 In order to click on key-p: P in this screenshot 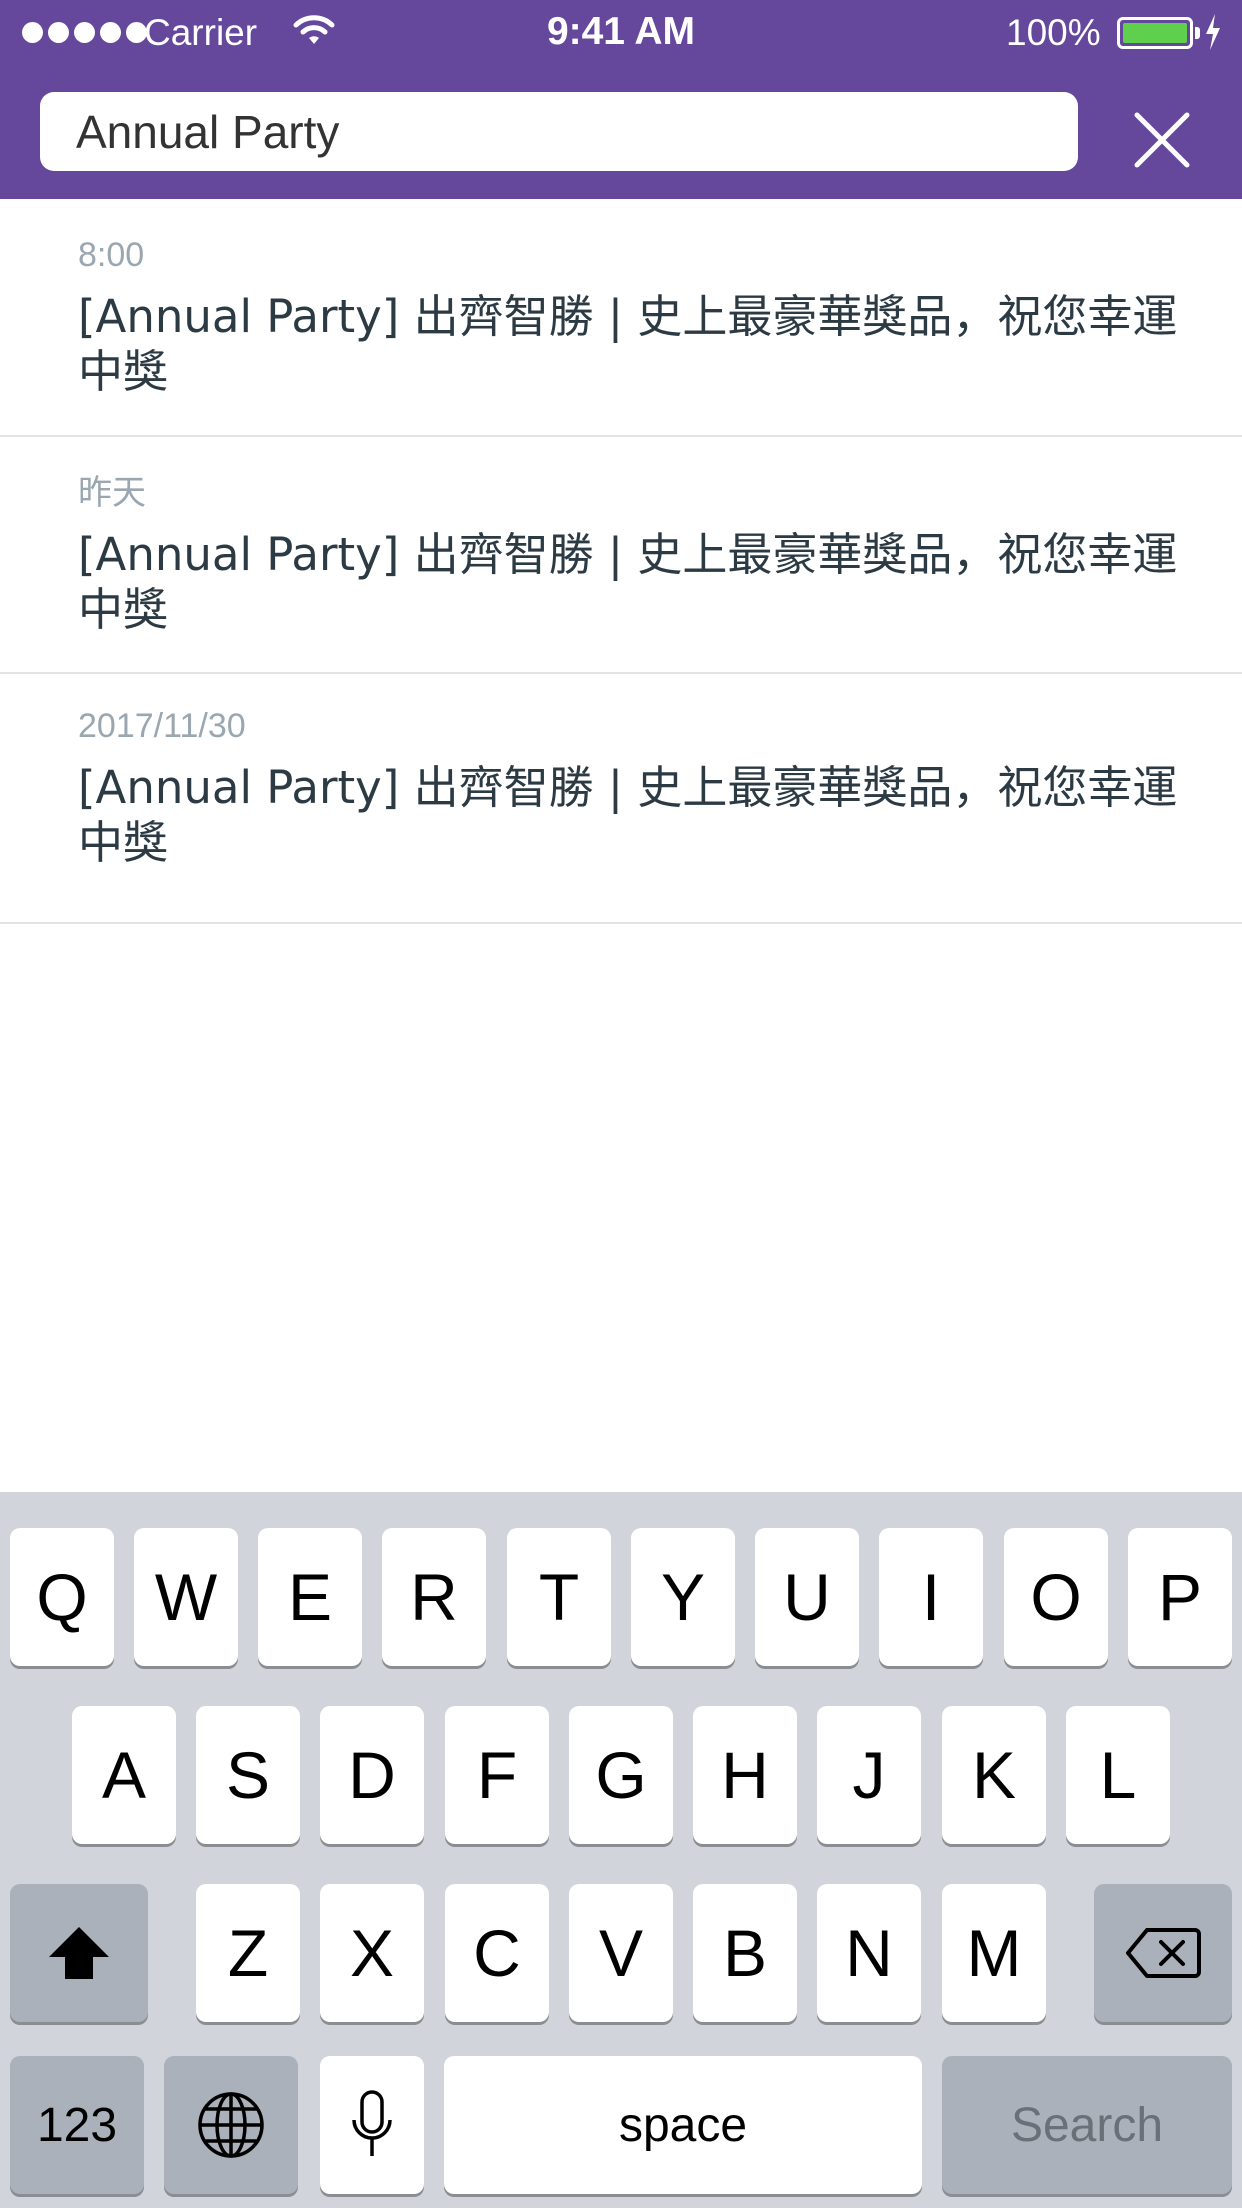, I will do `click(1180, 1597)`.